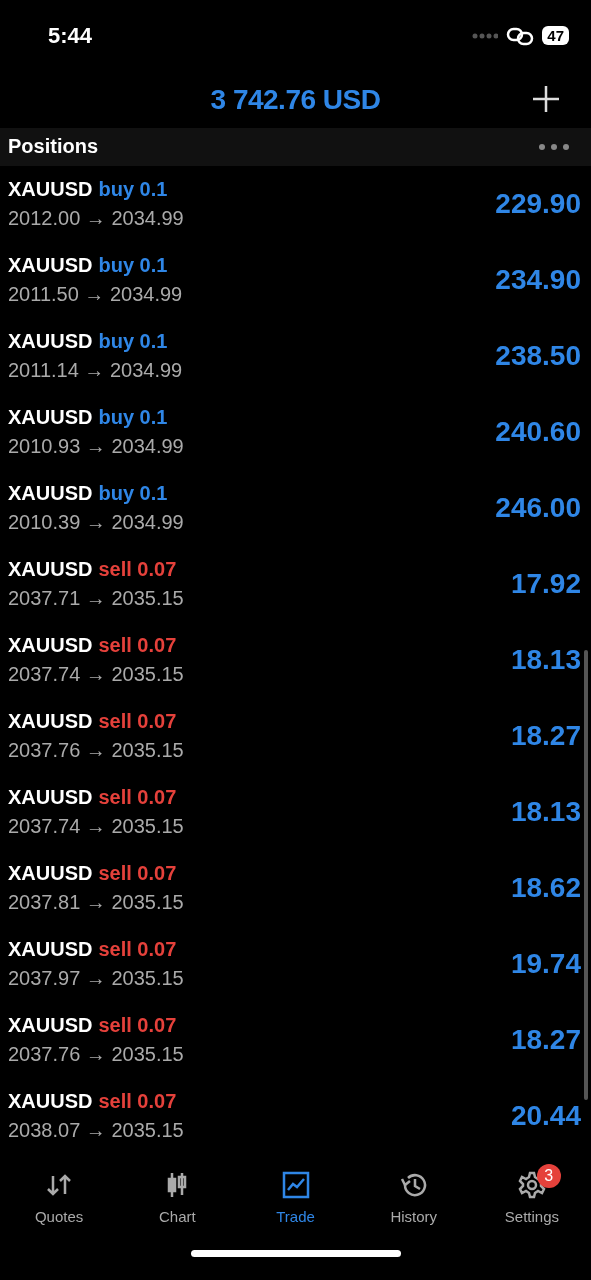 The width and height of the screenshot is (591, 1280). I want to click on position-prices: 2037.97 → 2035.15, so click(96, 978).